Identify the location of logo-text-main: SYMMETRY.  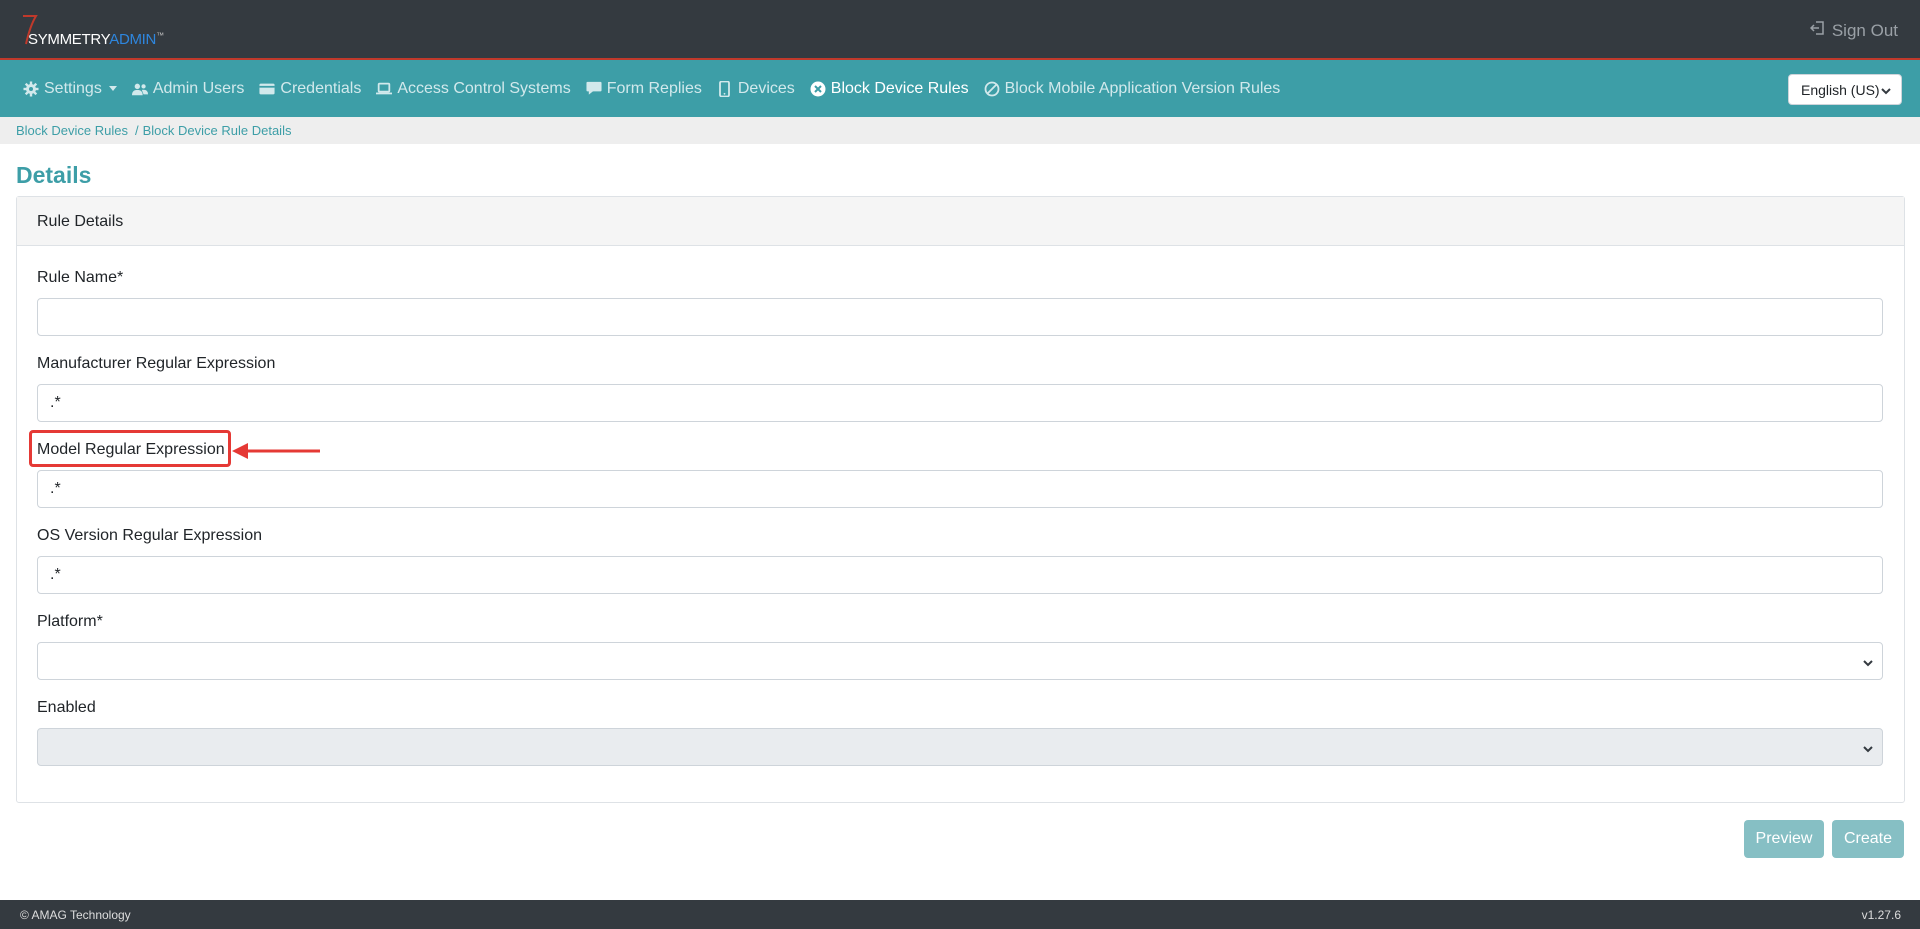
(69, 39).